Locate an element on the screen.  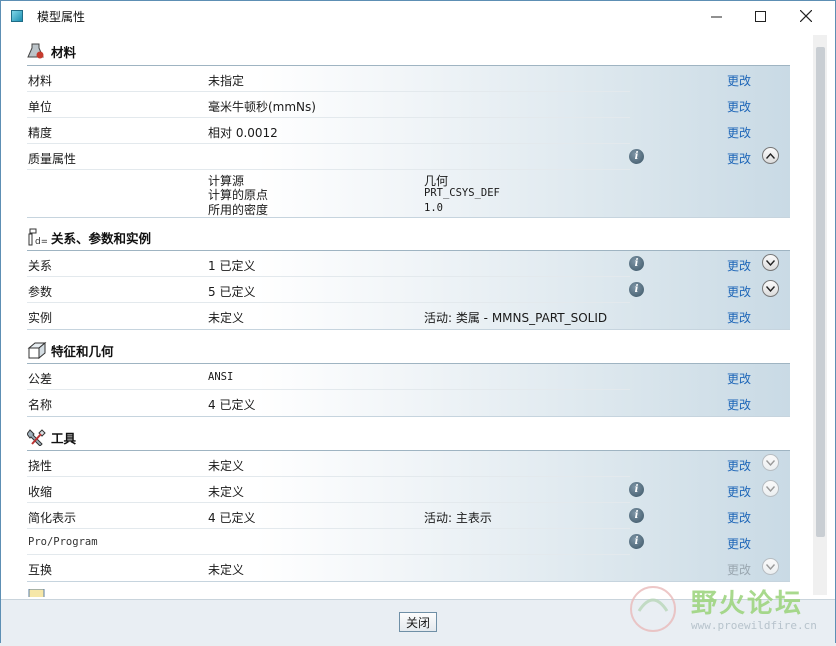
window-title: 模型属性 is located at coordinates (61, 17).